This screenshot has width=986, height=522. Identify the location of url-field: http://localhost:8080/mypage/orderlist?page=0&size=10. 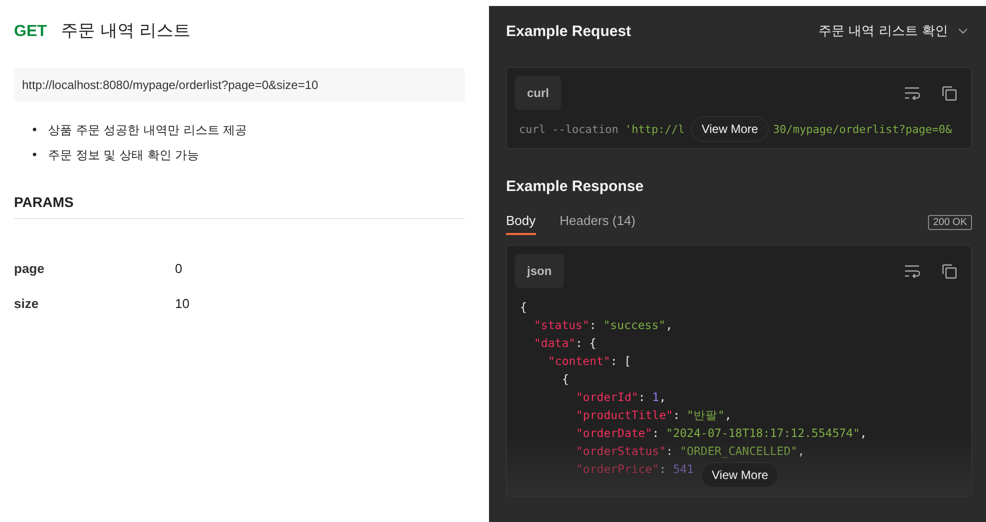
(239, 85).